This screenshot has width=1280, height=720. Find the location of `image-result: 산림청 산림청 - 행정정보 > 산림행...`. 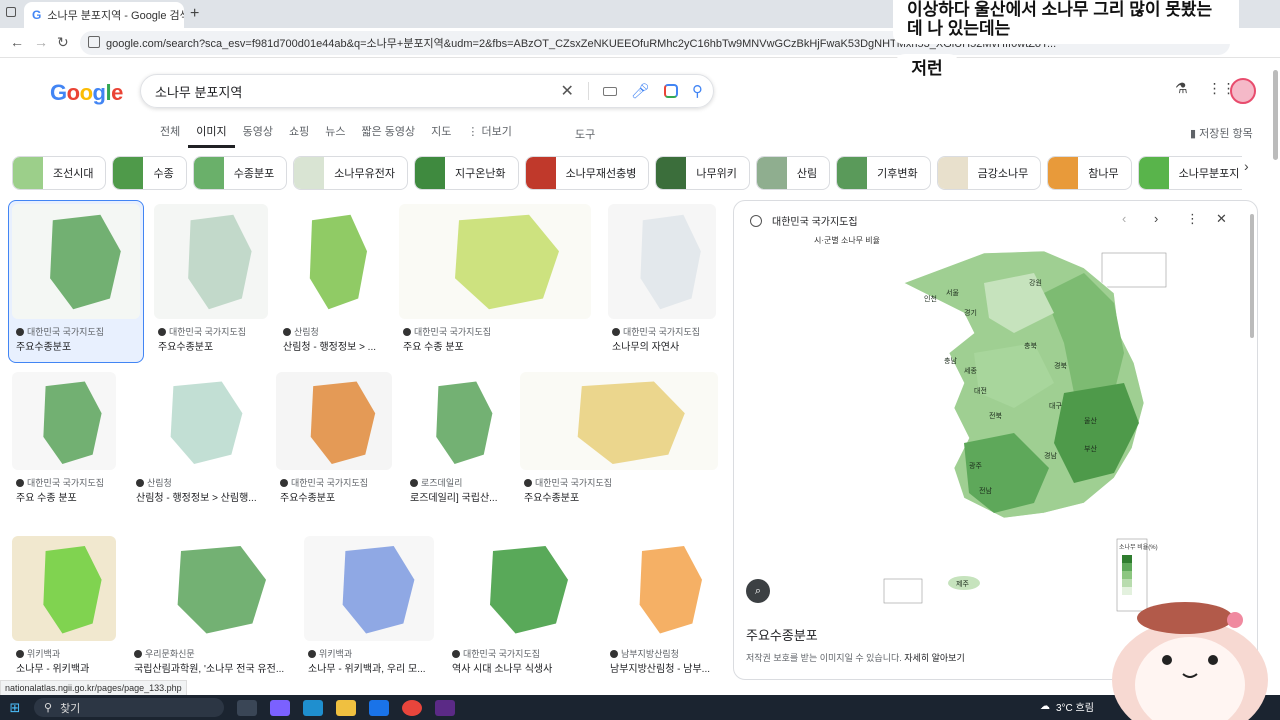

image-result: 산림청 산림청 - 행정정보 > 산림행... is located at coordinates (197, 441).